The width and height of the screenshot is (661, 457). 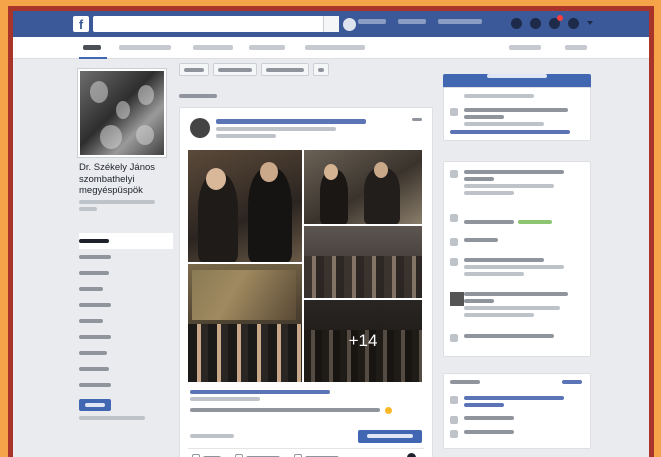 What do you see at coordinates (556, 22) in the screenshot?
I see `notifications-icon` at bounding box center [556, 22].